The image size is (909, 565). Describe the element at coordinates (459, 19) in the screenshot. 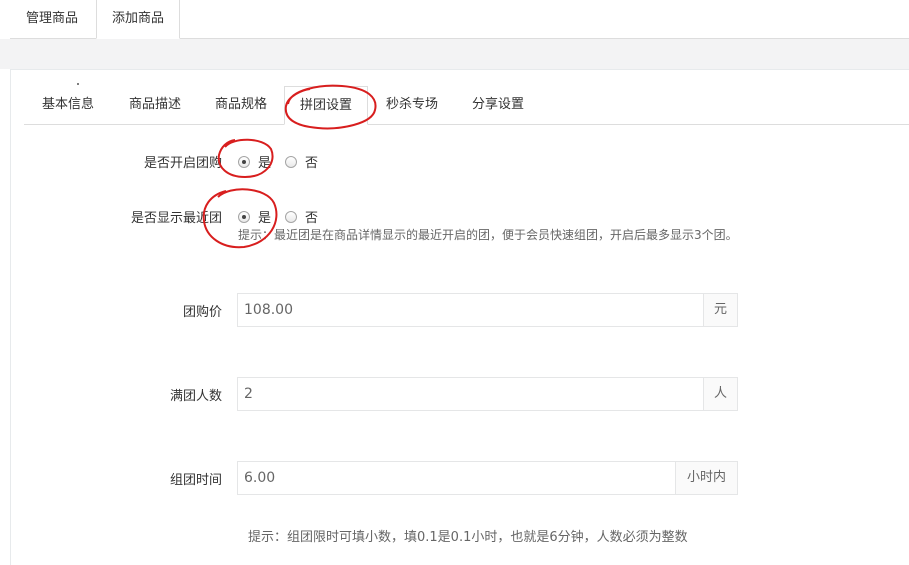

I see `top-tab-bar: 管理商品 添加商品` at that location.